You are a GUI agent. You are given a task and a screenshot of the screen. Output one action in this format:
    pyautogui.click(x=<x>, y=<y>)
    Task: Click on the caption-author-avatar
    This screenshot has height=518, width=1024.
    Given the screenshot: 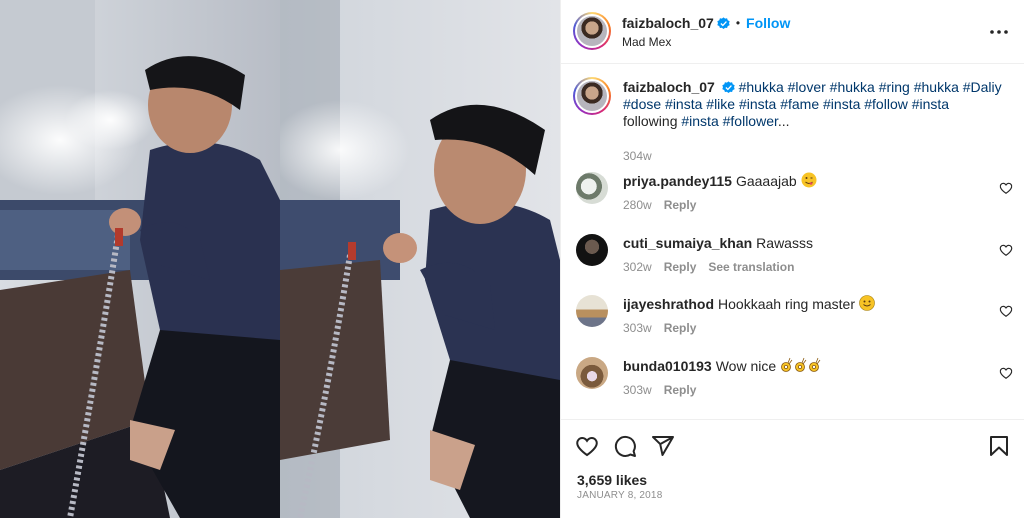 What is the action you would take?
    pyautogui.click(x=592, y=96)
    